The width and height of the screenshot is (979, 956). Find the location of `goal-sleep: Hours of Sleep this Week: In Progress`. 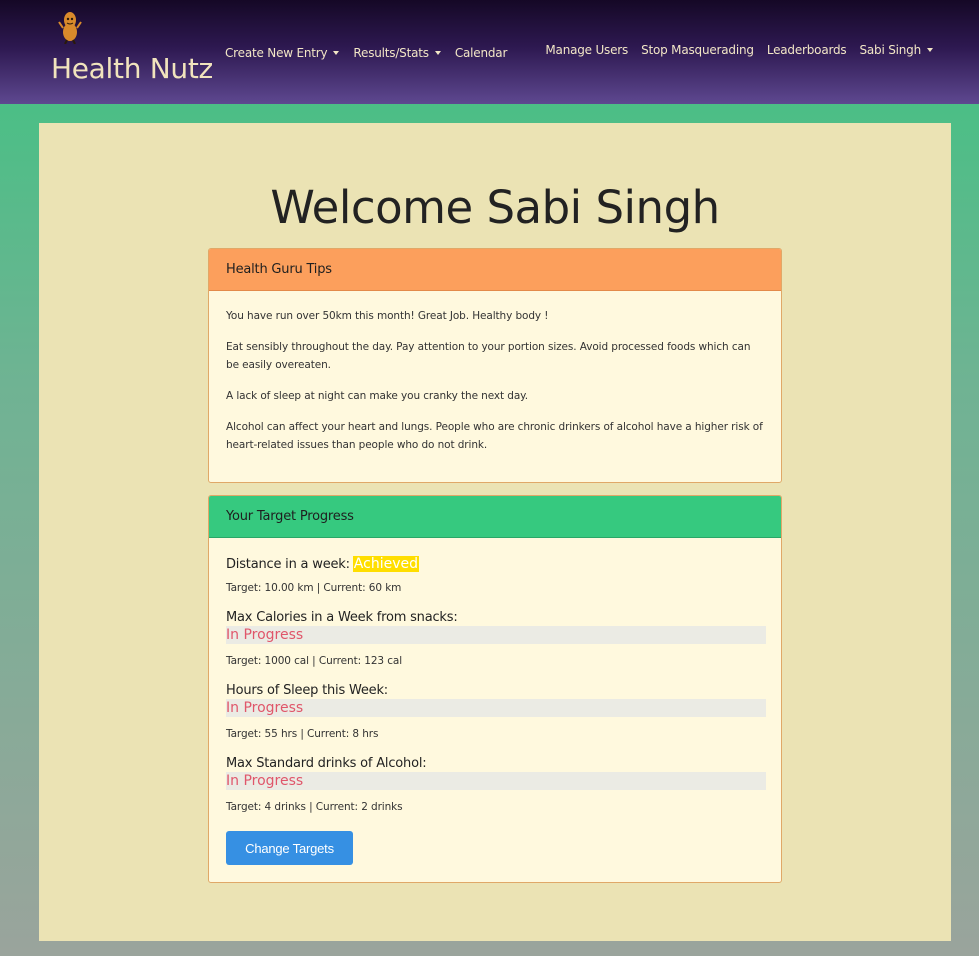

goal-sleep: Hours of Sleep this Week: In Progress is located at coordinates (496, 700).